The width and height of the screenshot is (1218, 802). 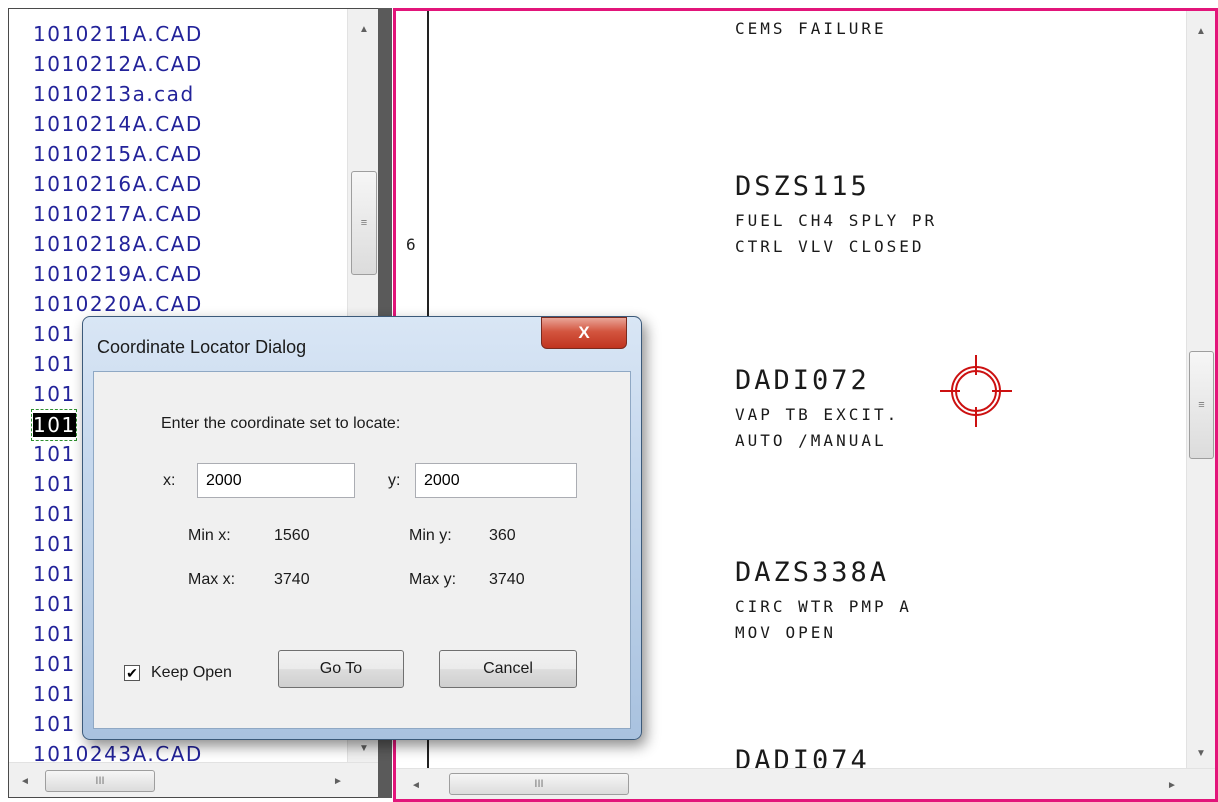 I want to click on crosshair-target-icon, so click(x=976, y=391).